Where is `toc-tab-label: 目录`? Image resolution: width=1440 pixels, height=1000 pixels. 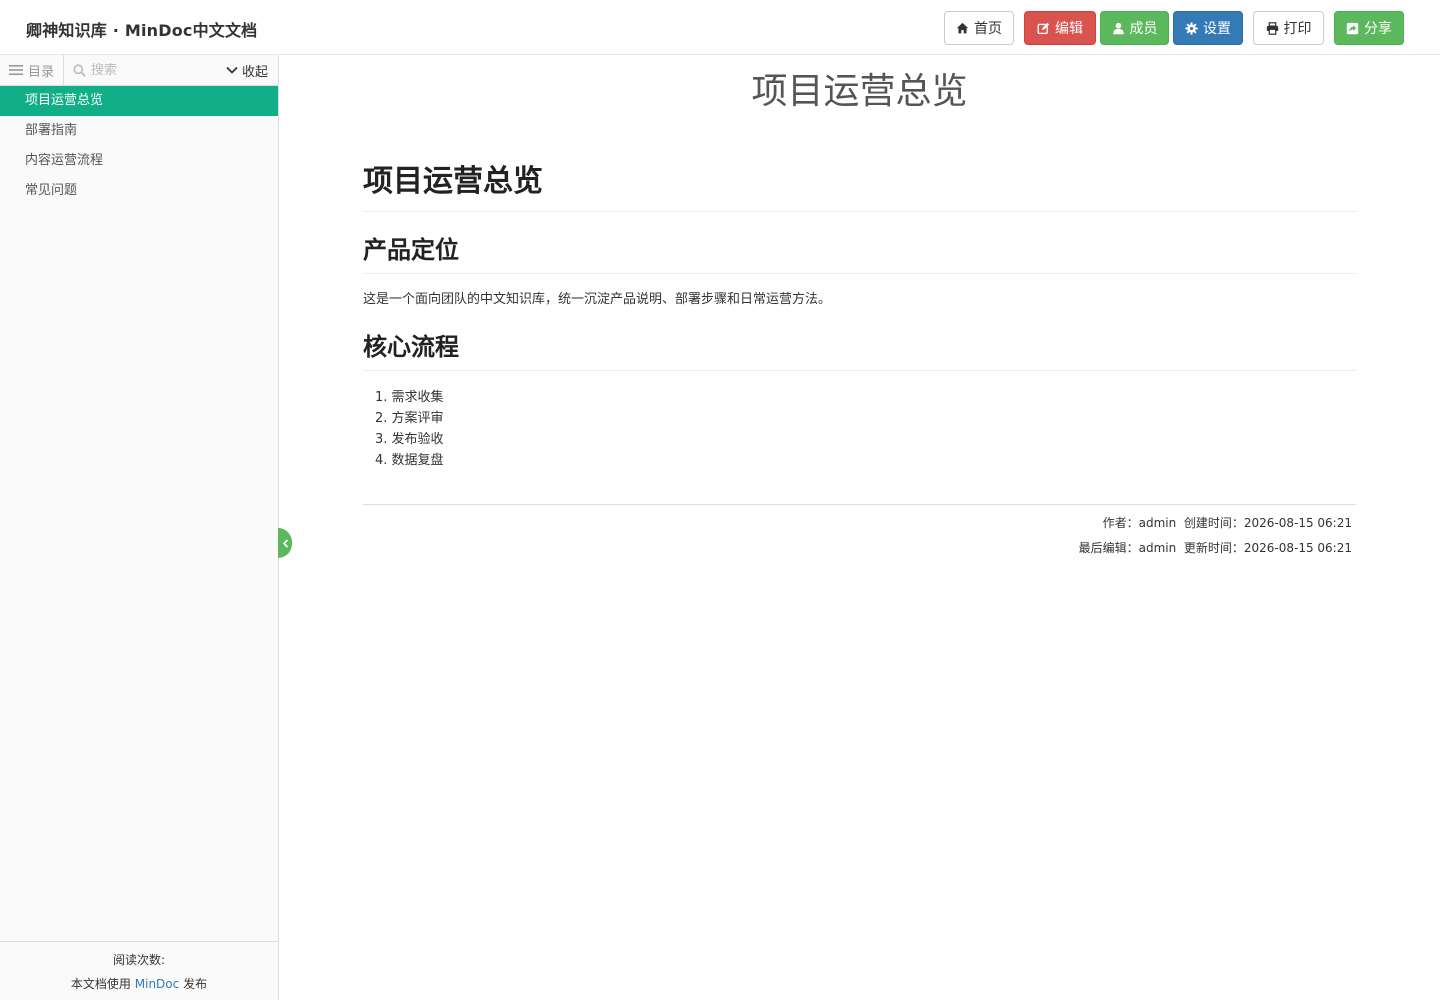 toc-tab-label: 目录 is located at coordinates (41, 72).